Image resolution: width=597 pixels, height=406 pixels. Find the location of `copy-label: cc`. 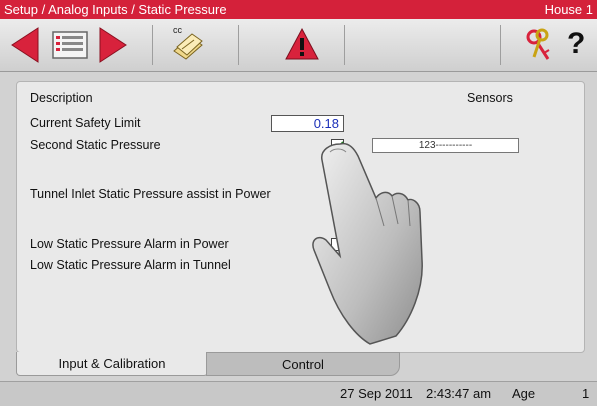

copy-label: cc is located at coordinates (177, 30).